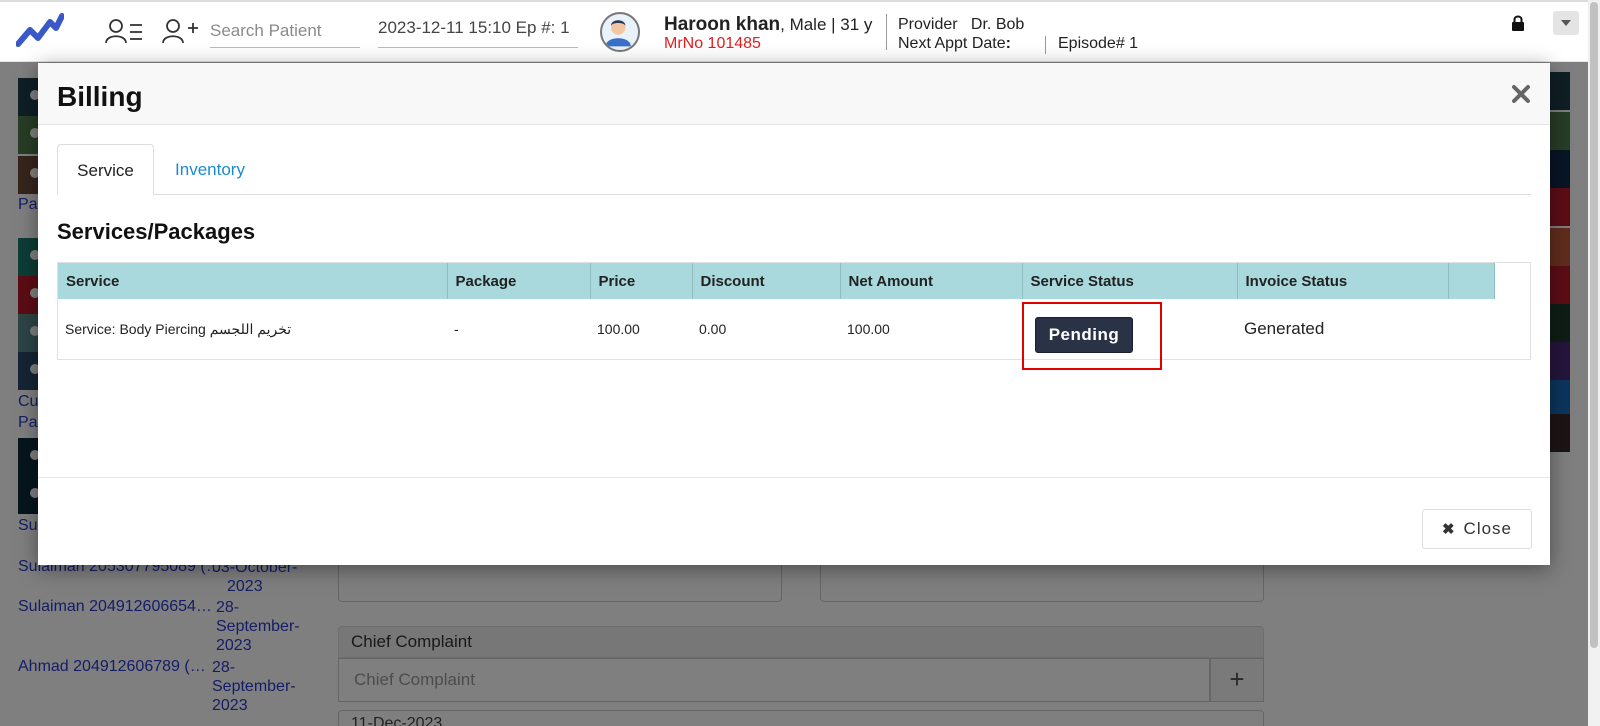 The height and width of the screenshot is (726, 1600). What do you see at coordinates (794, 169) in the screenshot?
I see `tab-bar: Service Inventory` at bounding box center [794, 169].